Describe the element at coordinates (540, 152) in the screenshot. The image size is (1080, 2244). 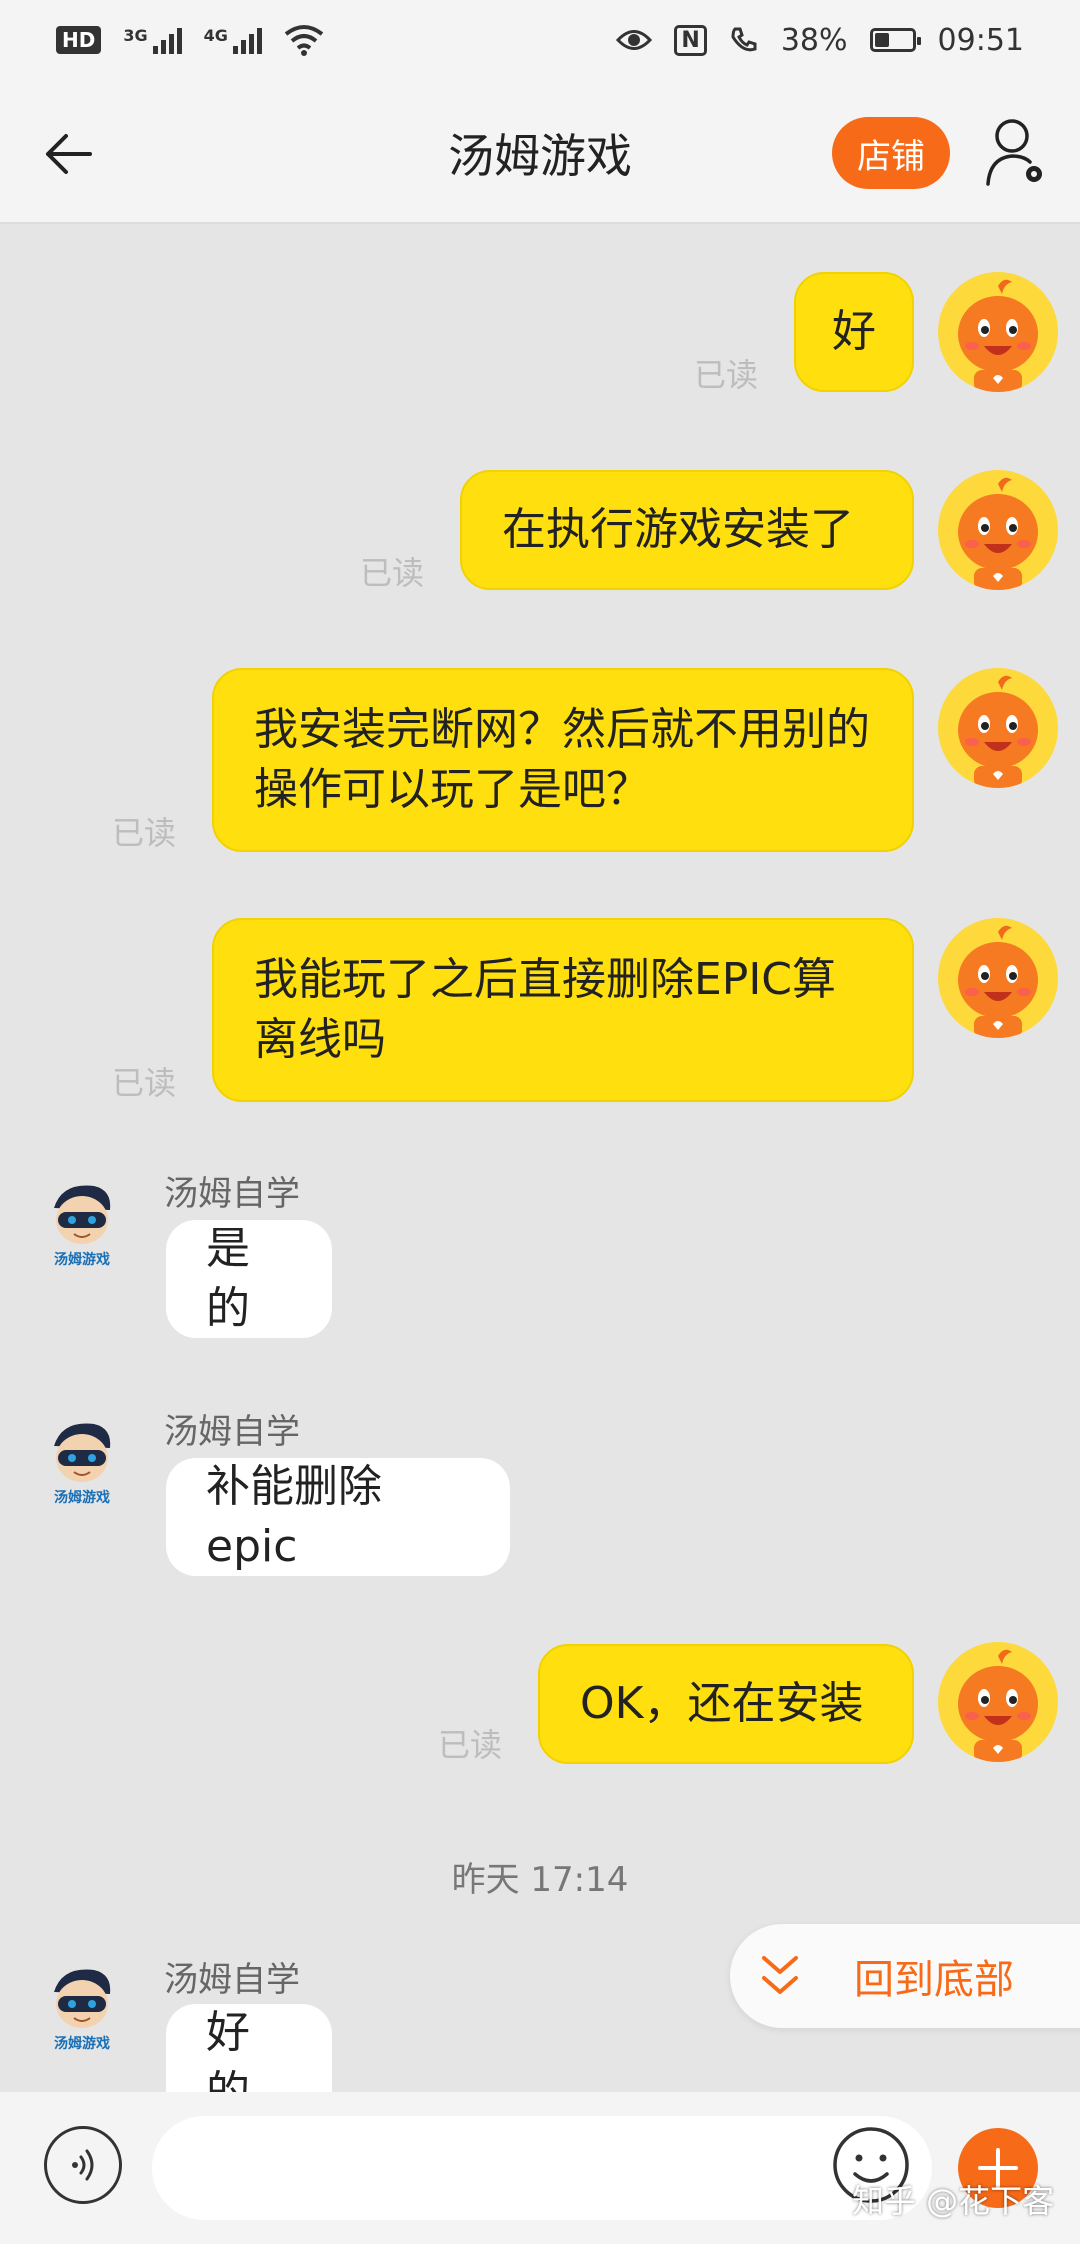
I see `chat-header: 汤姆游戏 店铺` at that location.